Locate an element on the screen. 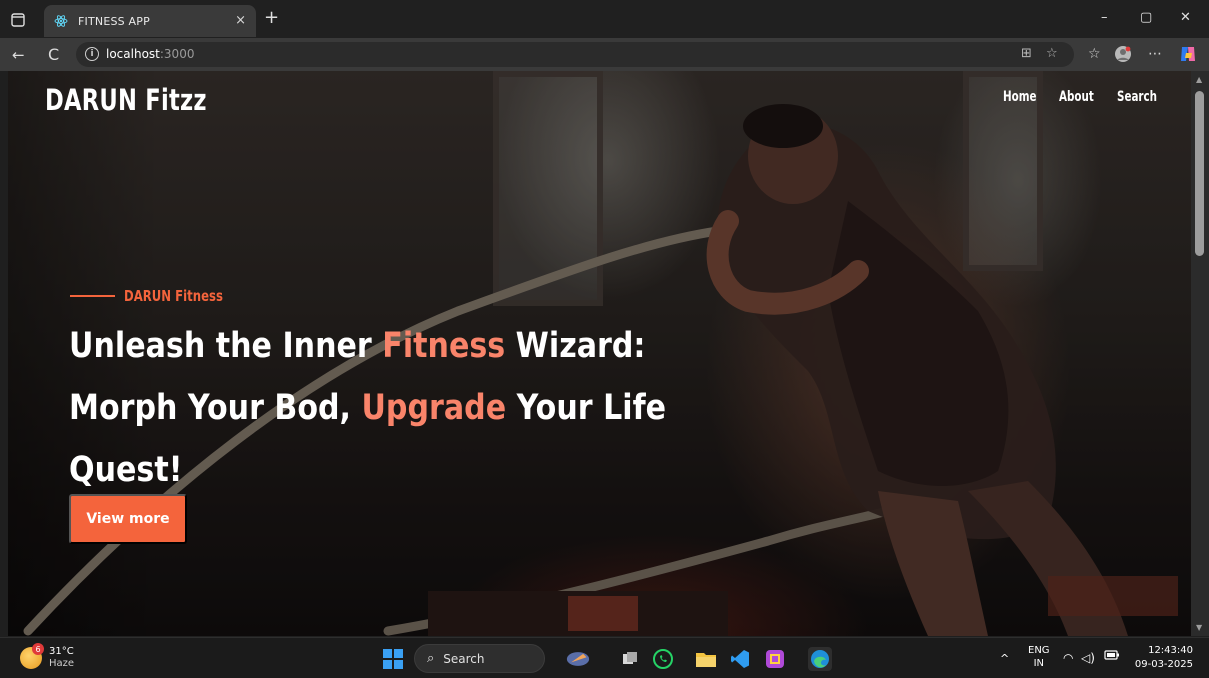 This screenshot has width=1209, height=678. weather-condition: Haze is located at coordinates (62, 663).